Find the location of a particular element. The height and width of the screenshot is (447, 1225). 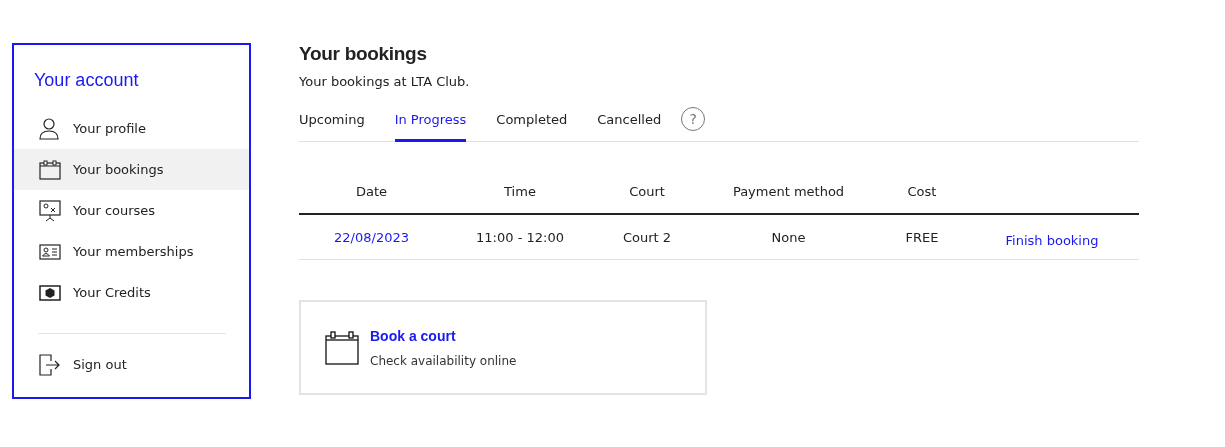

sidebar-item: Your memberships is located at coordinates (131, 251).